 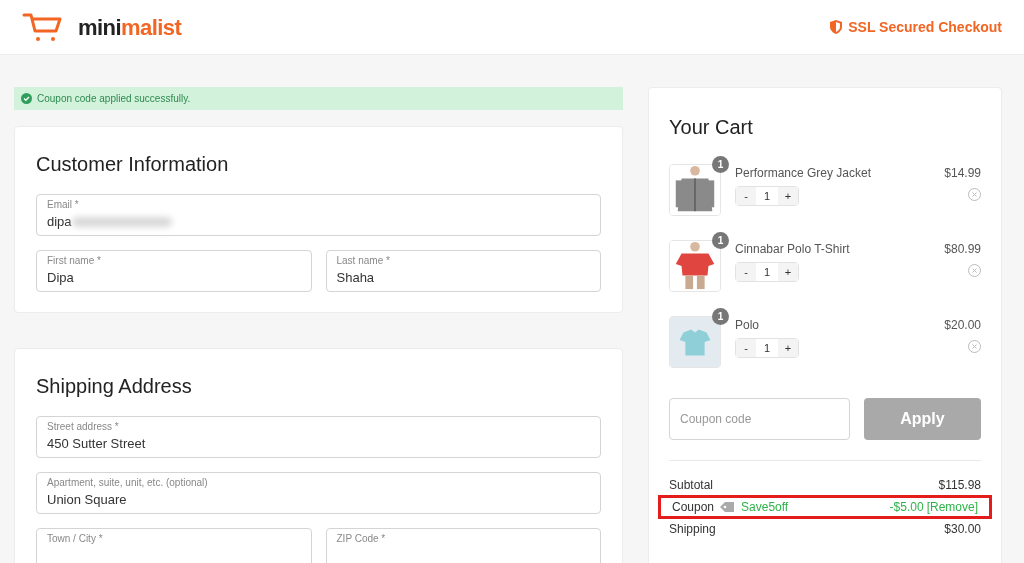 What do you see at coordinates (959, 485) in the screenshot?
I see `total-value: $115.98` at bounding box center [959, 485].